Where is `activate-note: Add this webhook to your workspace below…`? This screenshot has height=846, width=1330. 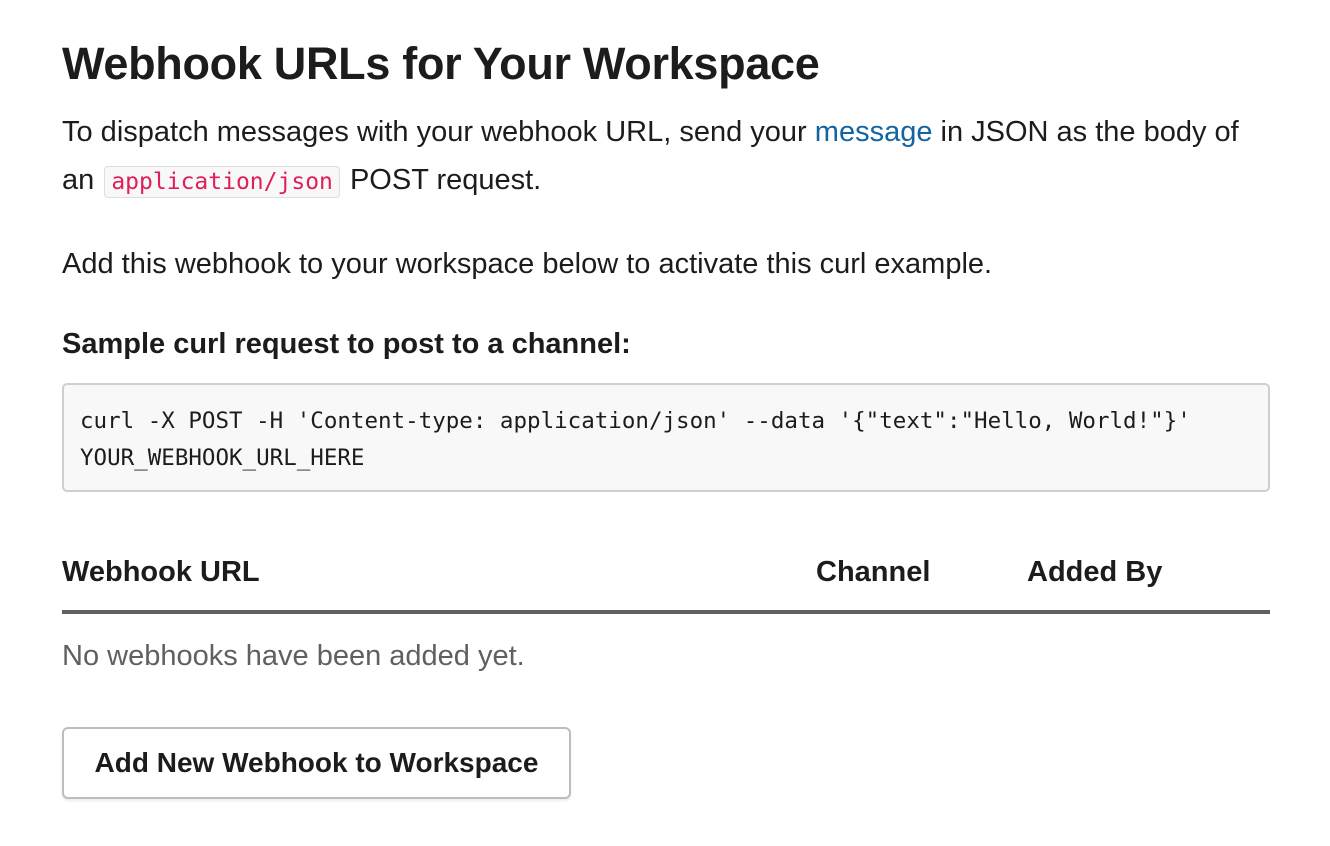 activate-note: Add this webhook to your workspace below… is located at coordinates (527, 264).